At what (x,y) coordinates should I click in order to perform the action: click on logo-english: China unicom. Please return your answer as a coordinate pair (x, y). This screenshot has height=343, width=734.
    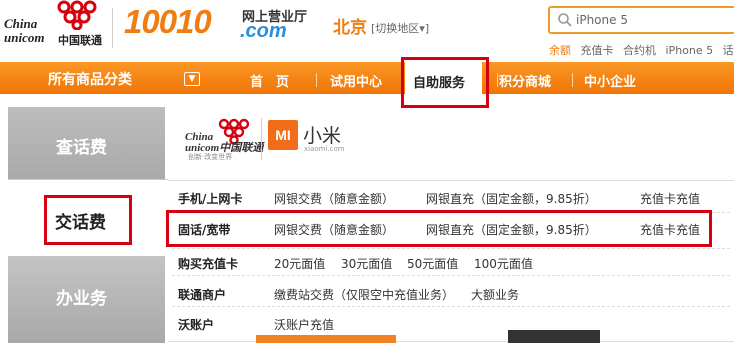
    Looking at the image, I should click on (24, 30).